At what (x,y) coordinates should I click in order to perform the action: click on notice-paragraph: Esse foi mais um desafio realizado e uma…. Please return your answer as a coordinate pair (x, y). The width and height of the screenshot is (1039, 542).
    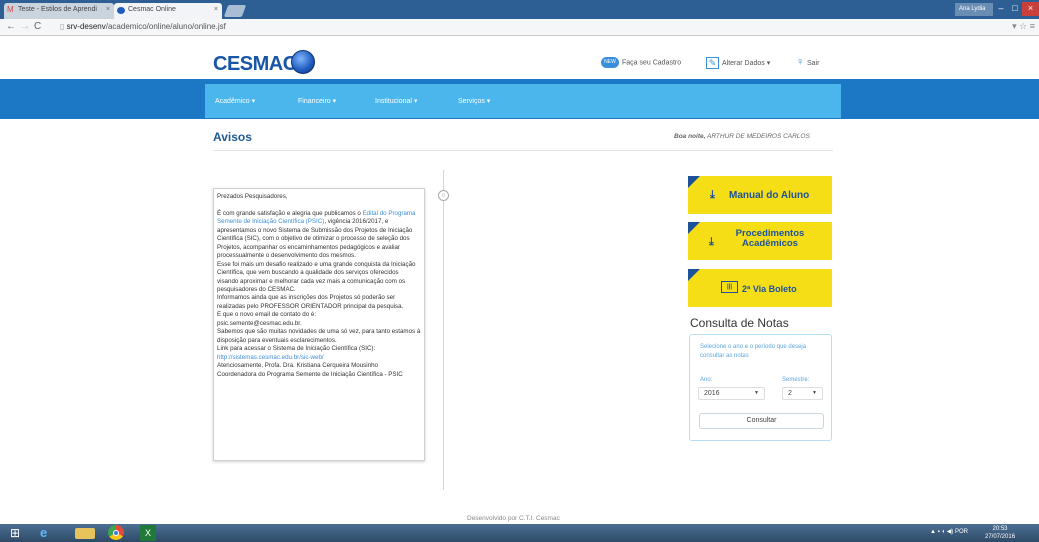
    Looking at the image, I should click on (316, 276).